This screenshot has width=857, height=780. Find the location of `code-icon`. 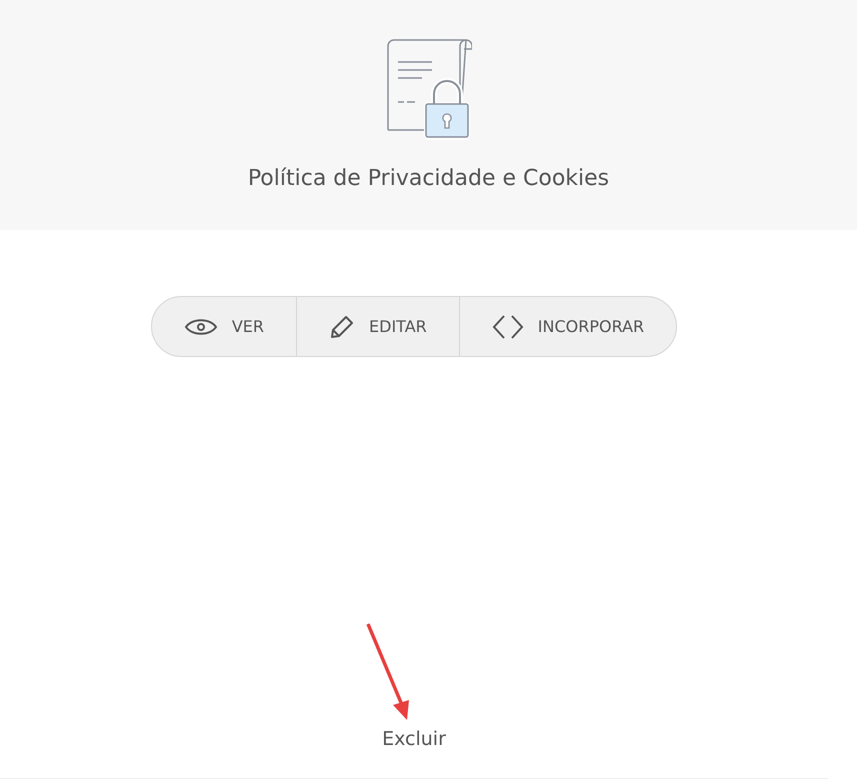

code-icon is located at coordinates (508, 327).